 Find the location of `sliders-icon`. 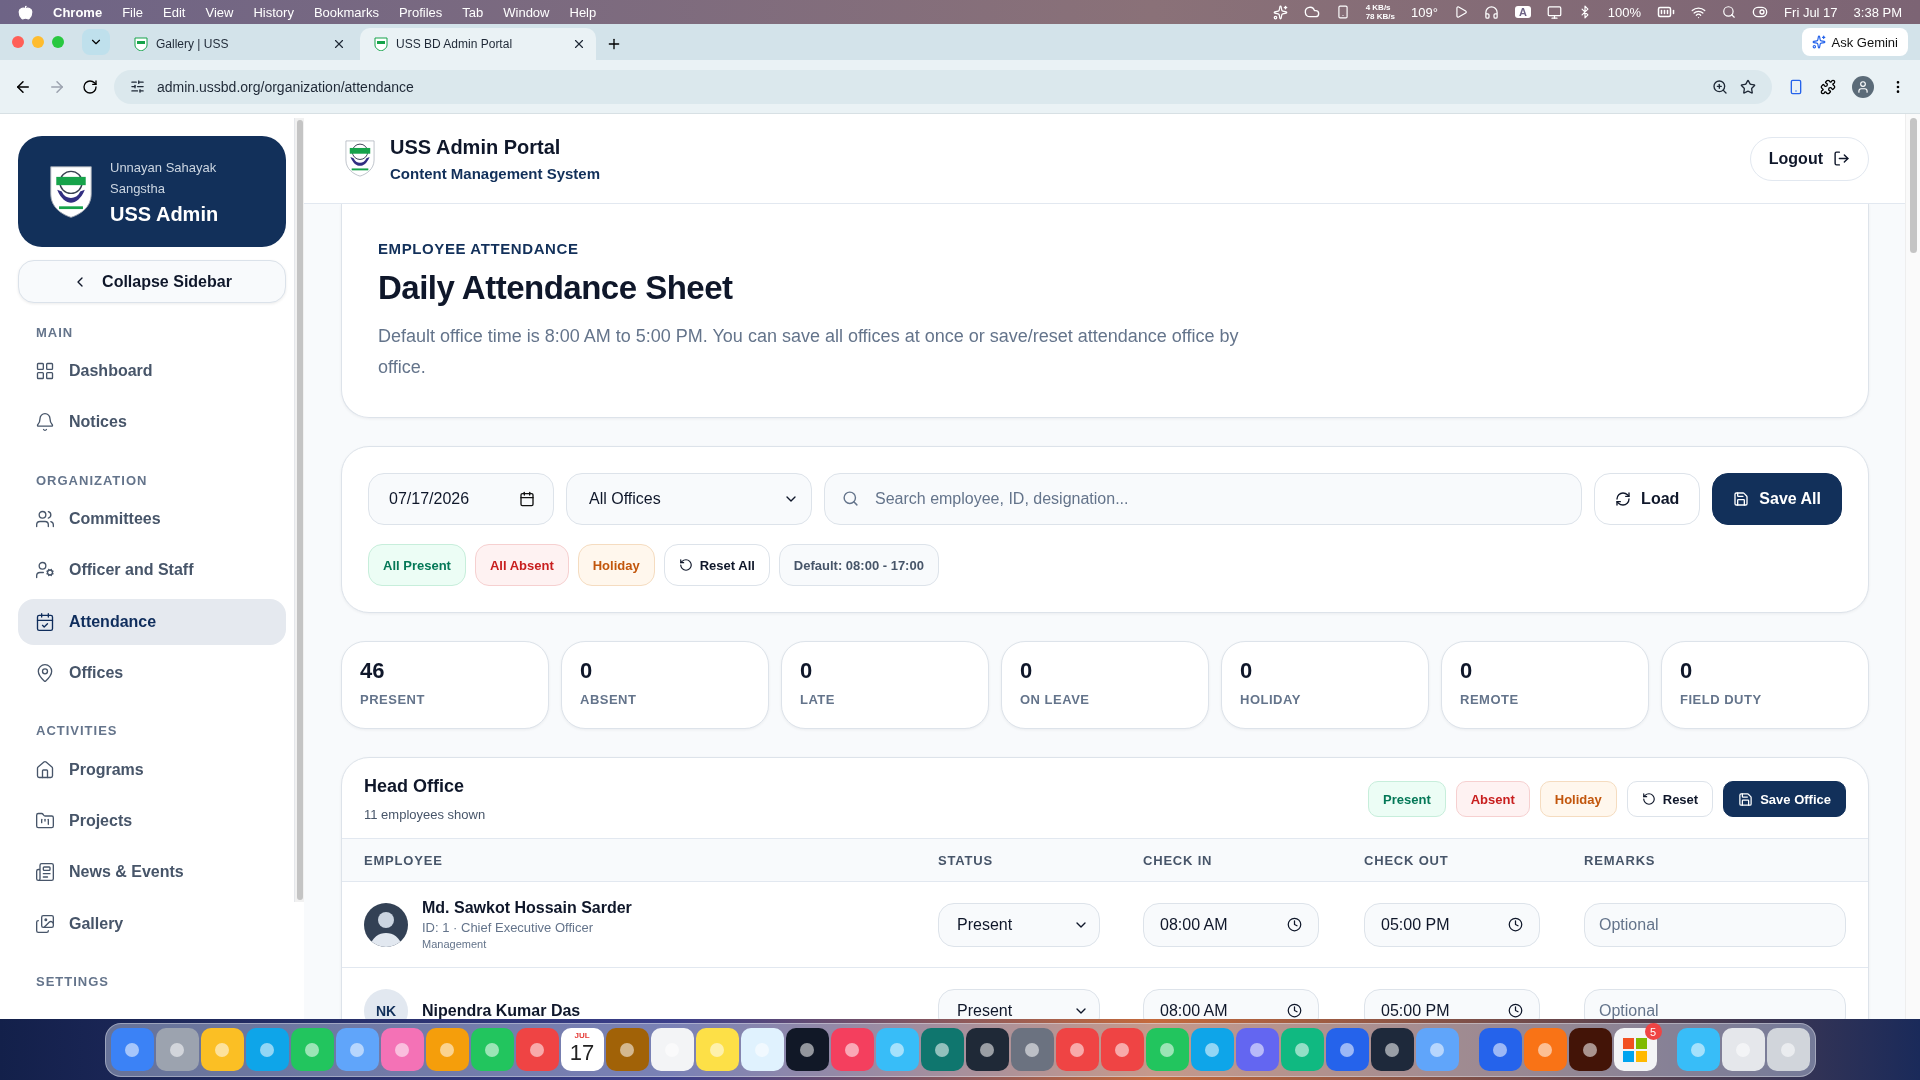

sliders-icon is located at coordinates (137, 86).